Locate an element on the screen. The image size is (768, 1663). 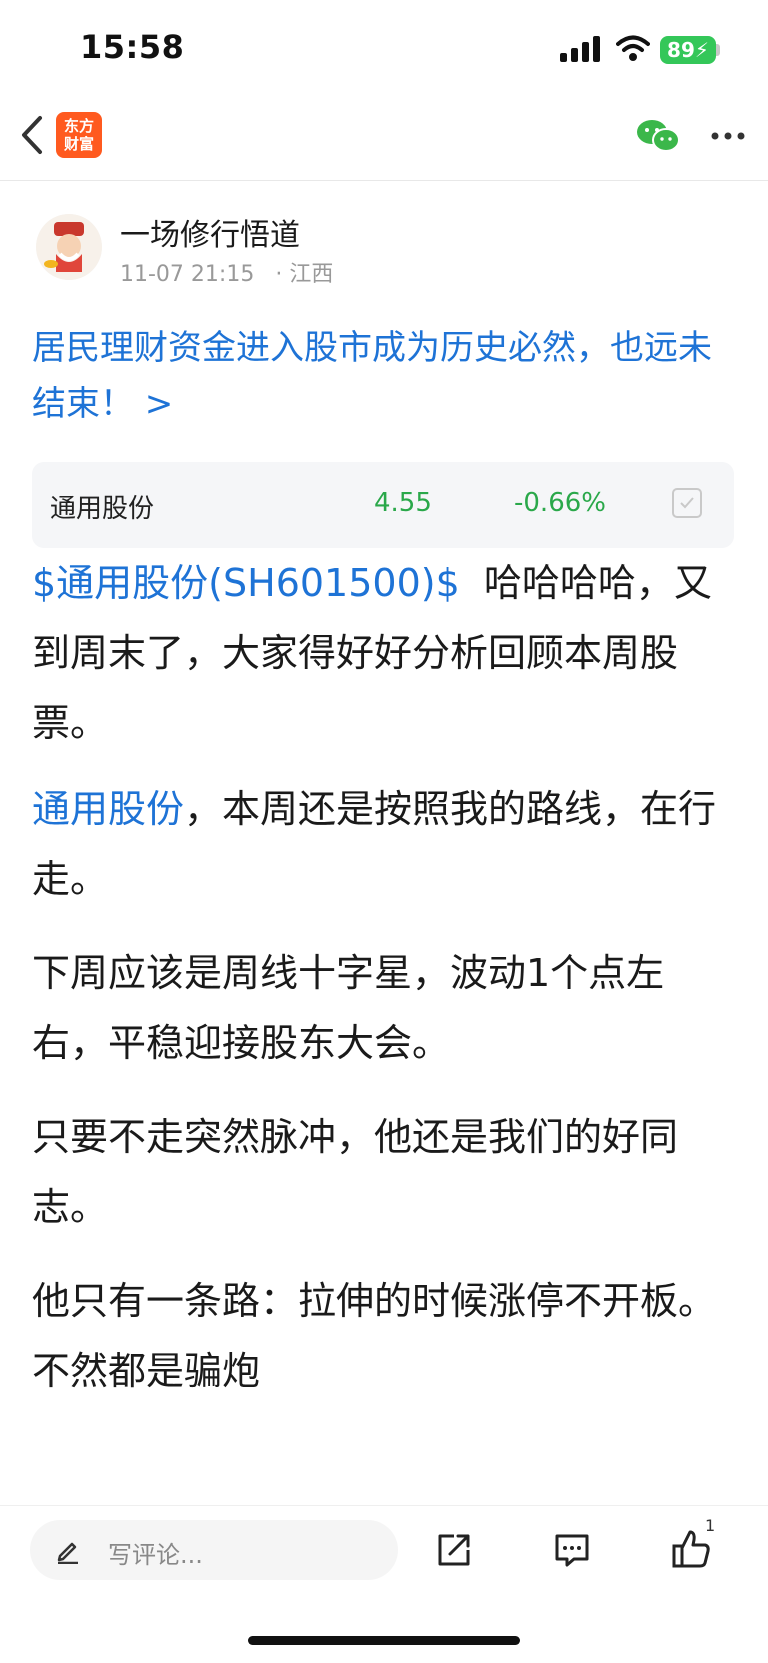
stock-name: 通用股份 is located at coordinates (102, 509).